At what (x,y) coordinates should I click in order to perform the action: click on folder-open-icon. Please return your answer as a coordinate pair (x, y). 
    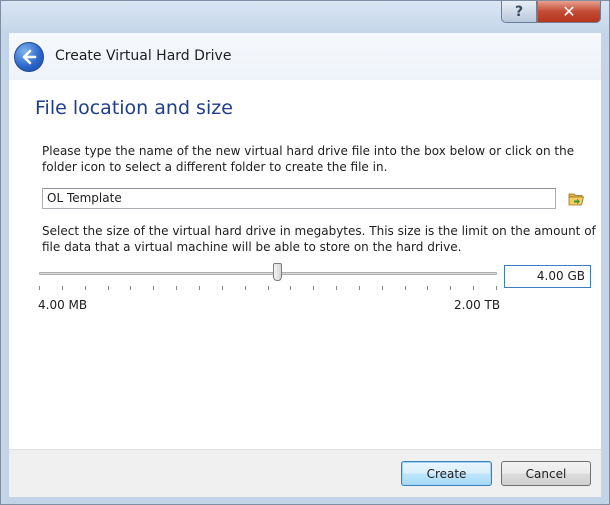
    Looking at the image, I should click on (576, 199).